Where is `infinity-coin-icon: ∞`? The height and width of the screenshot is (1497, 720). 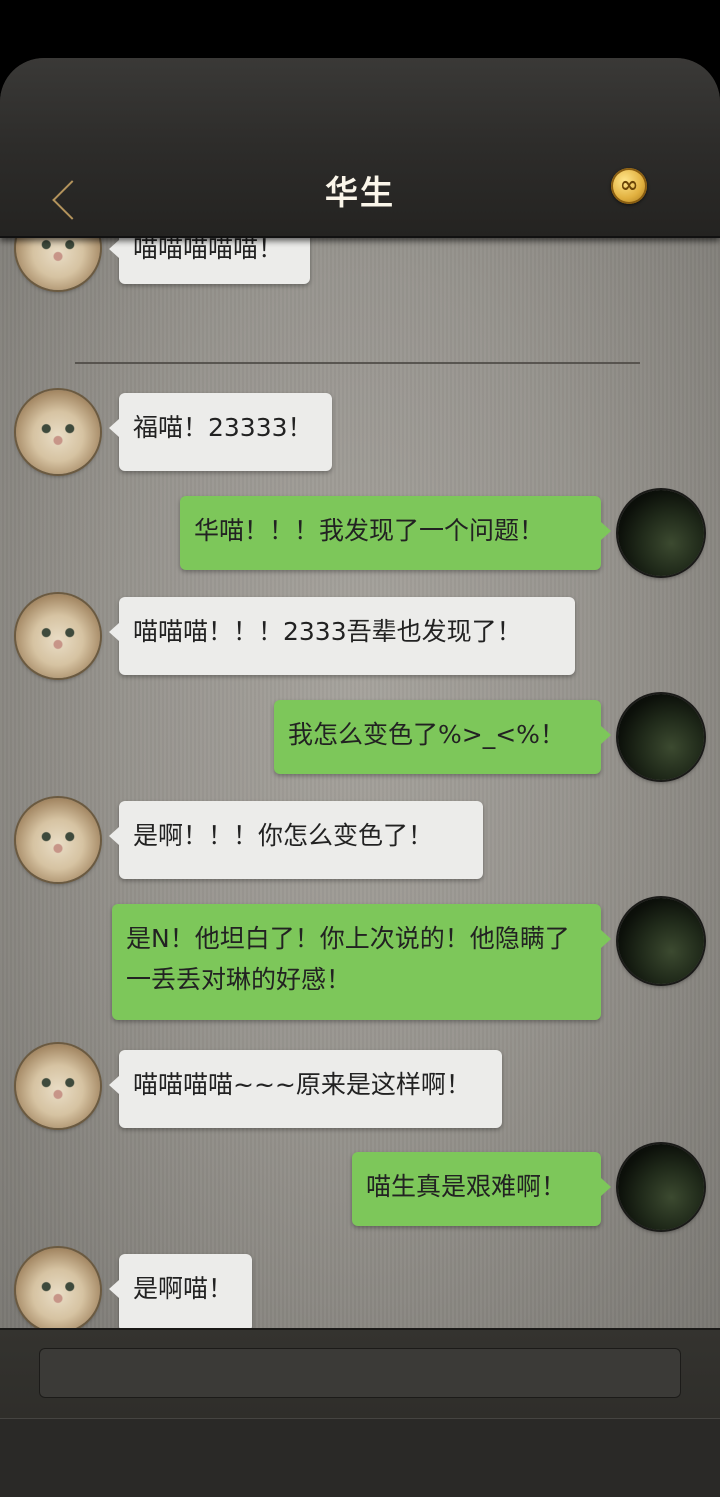 infinity-coin-icon: ∞ is located at coordinates (629, 186).